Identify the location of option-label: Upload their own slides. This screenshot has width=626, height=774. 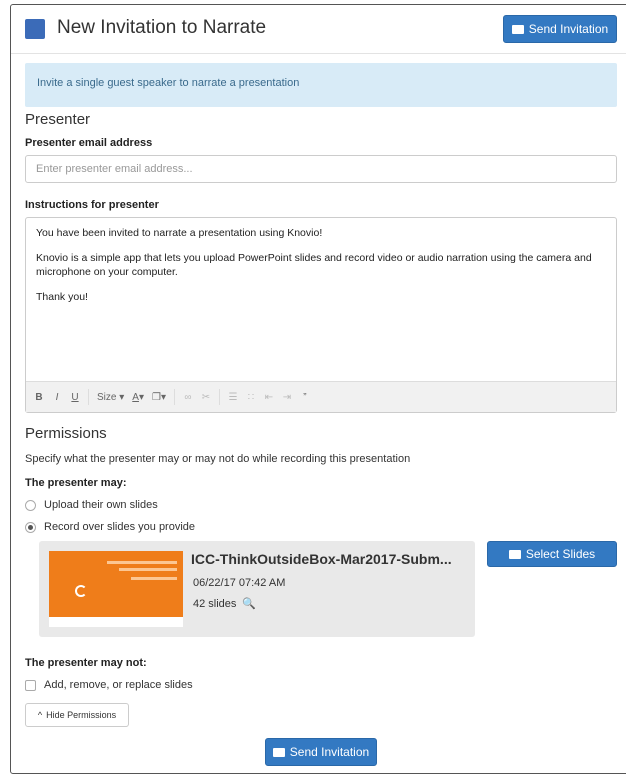
(101, 505).